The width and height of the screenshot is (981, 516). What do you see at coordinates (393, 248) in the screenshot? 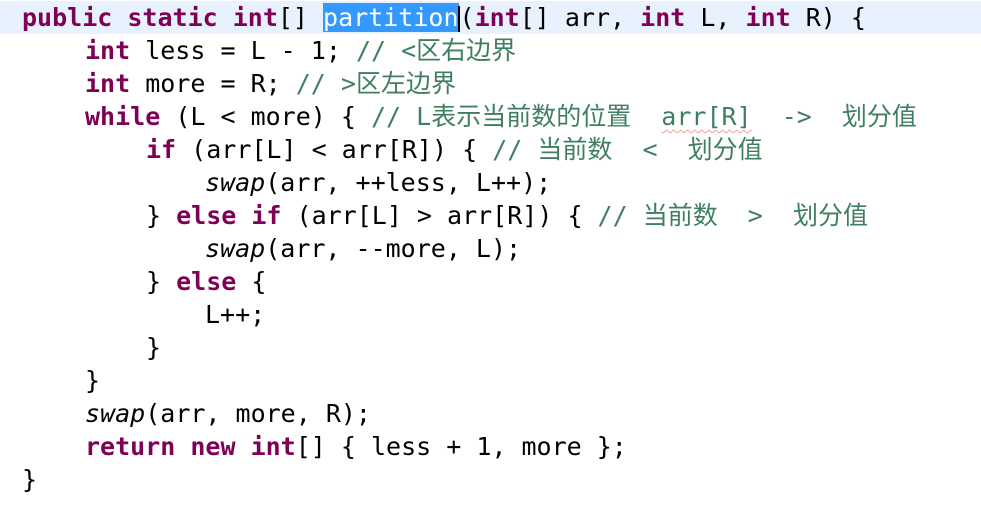
I see `code-text: (arr, --more, L);` at bounding box center [393, 248].